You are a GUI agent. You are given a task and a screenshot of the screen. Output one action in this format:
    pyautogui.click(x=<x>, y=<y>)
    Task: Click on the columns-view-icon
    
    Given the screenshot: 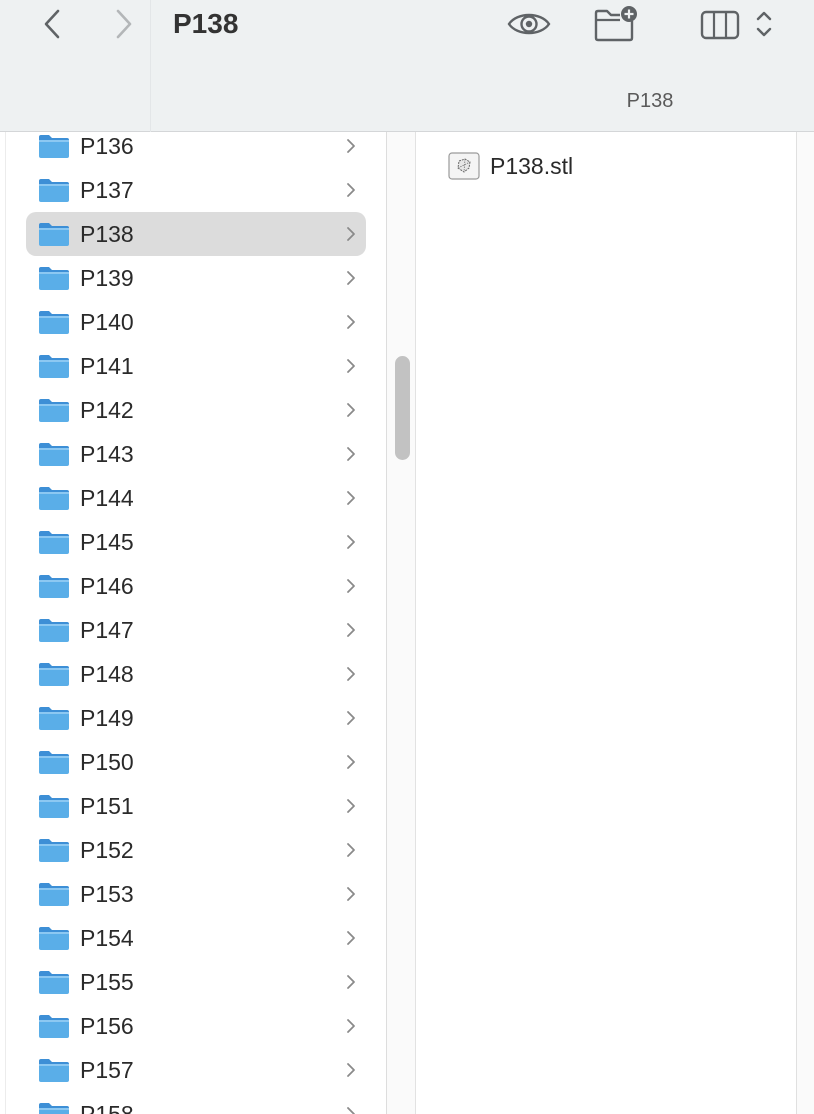 What is the action you would take?
    pyautogui.click(x=736, y=25)
    